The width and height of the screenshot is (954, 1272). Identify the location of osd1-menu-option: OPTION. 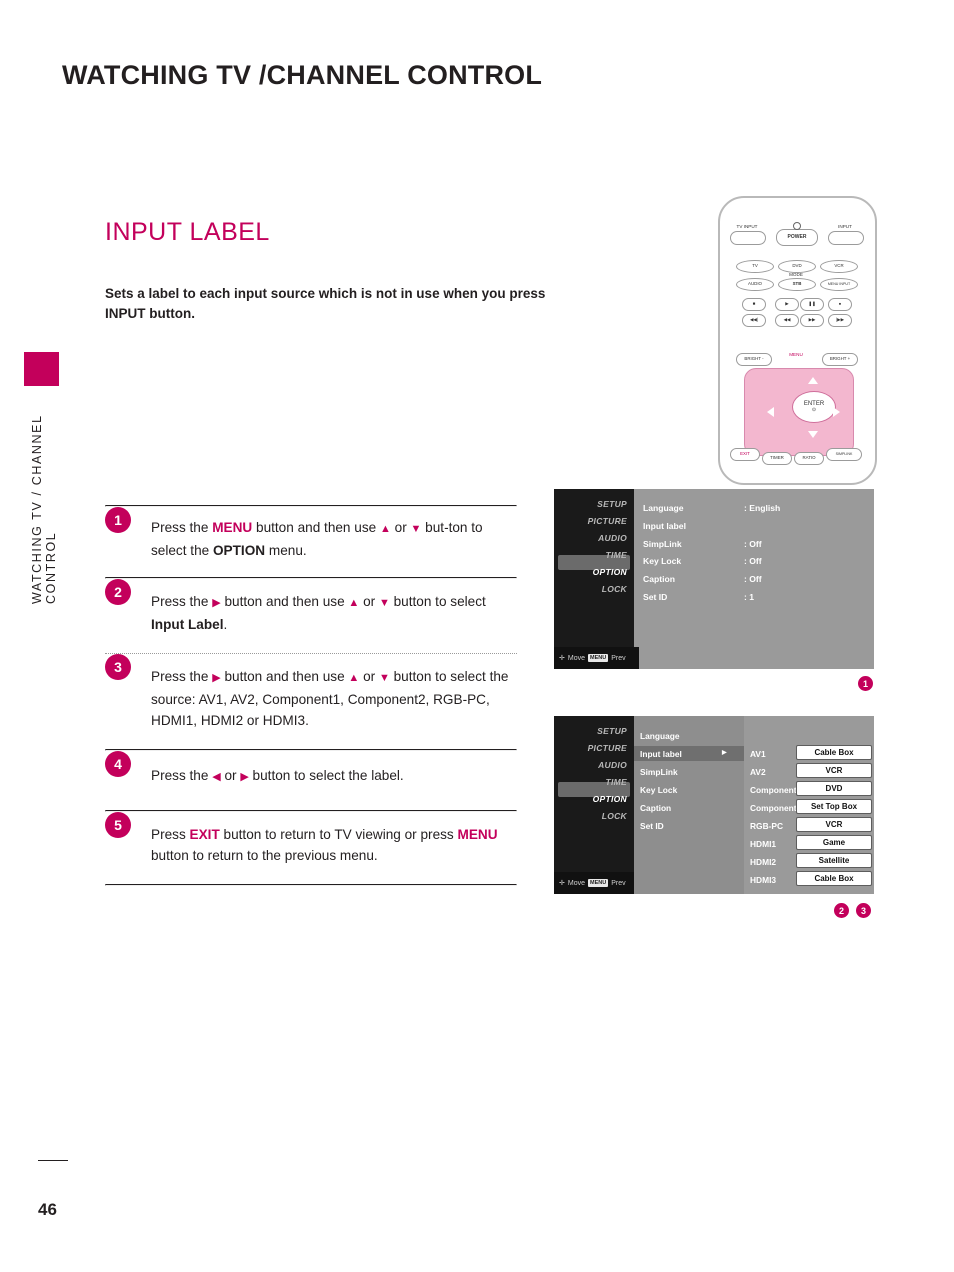
(610, 572).